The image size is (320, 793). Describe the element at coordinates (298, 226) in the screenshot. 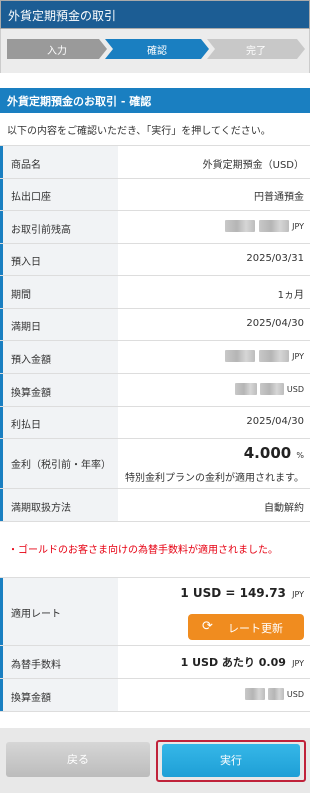

I see `balance-unit: JPY` at that location.